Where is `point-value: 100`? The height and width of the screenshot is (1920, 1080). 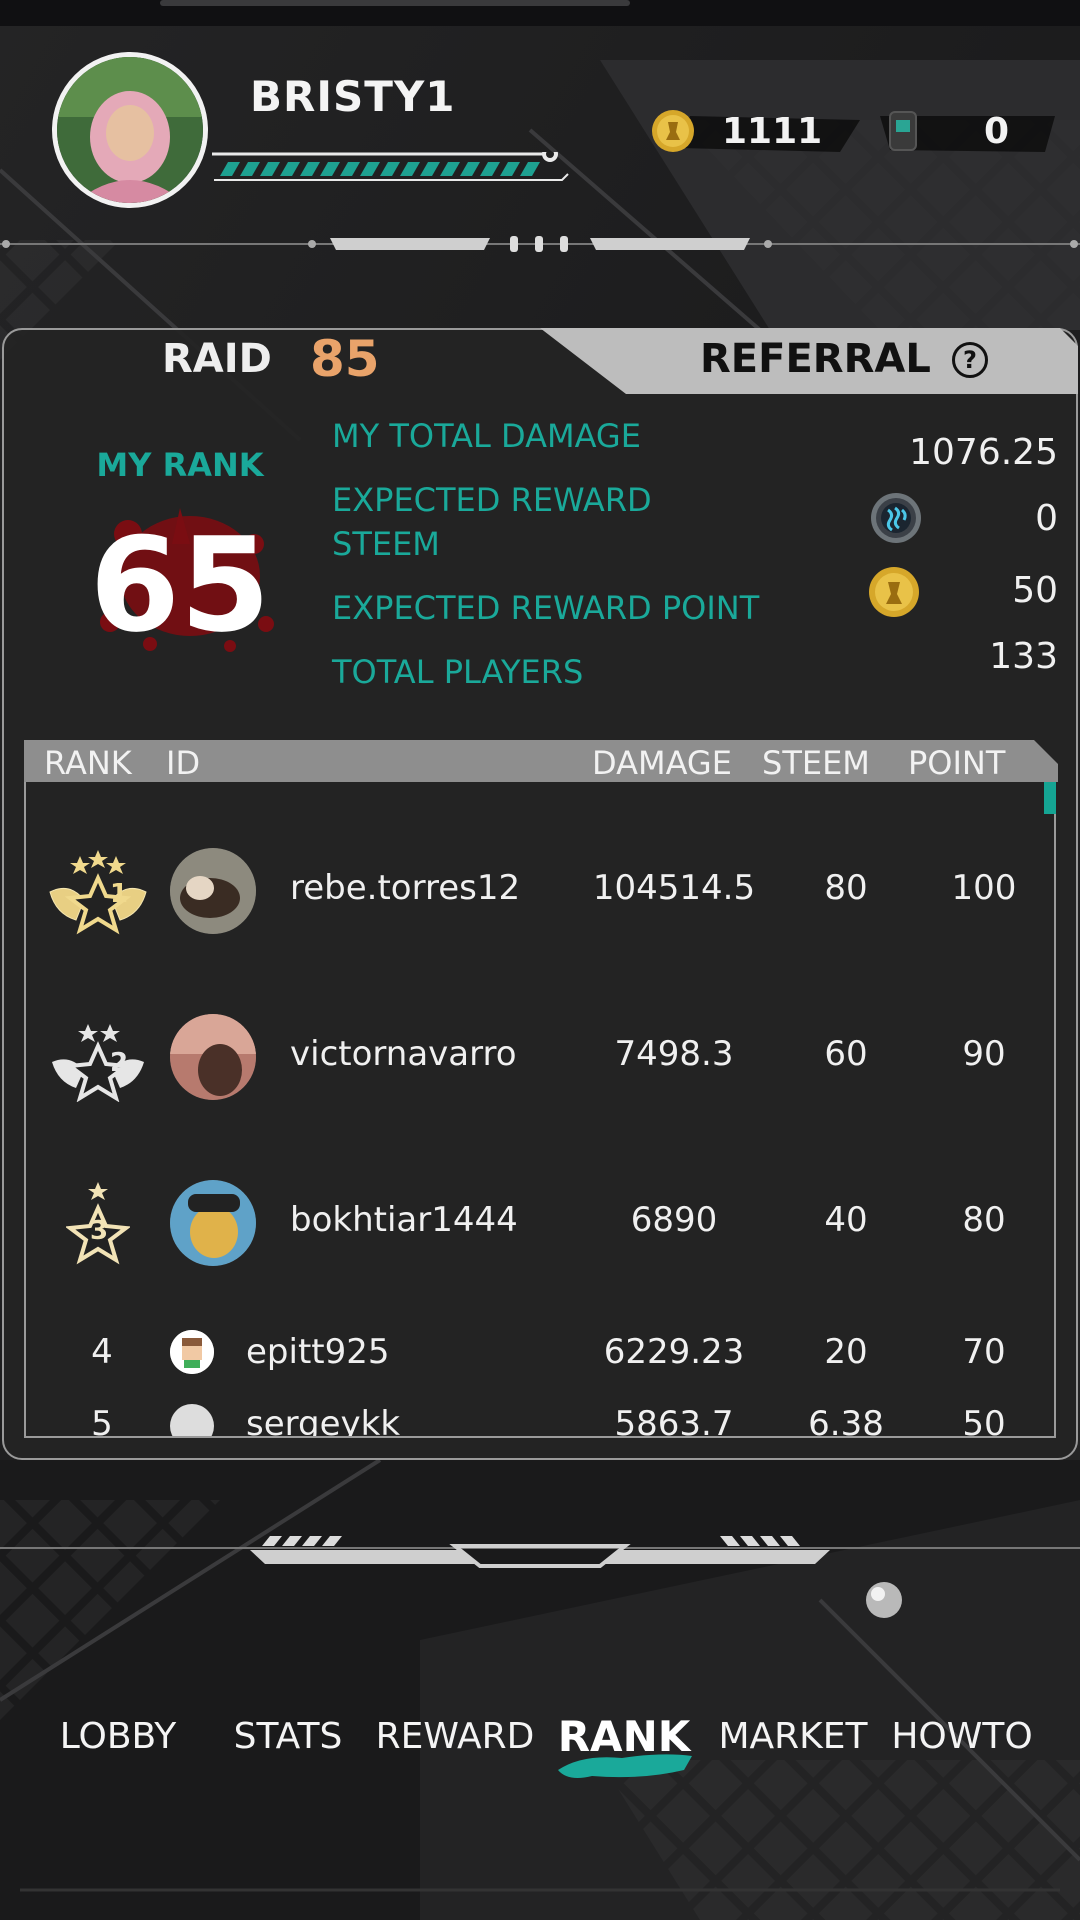 point-value: 100 is located at coordinates (984, 888).